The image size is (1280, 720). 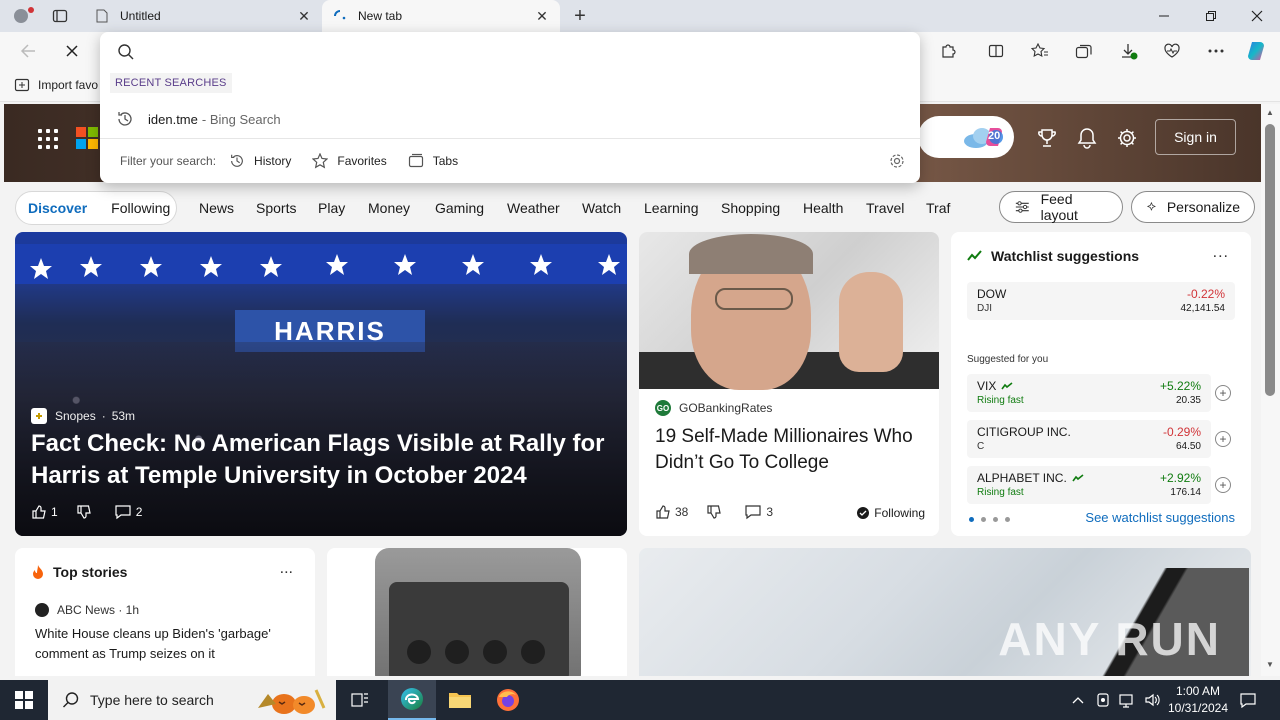 What do you see at coordinates (173, 119) in the screenshot?
I see `recent-query: iden.tme` at bounding box center [173, 119].